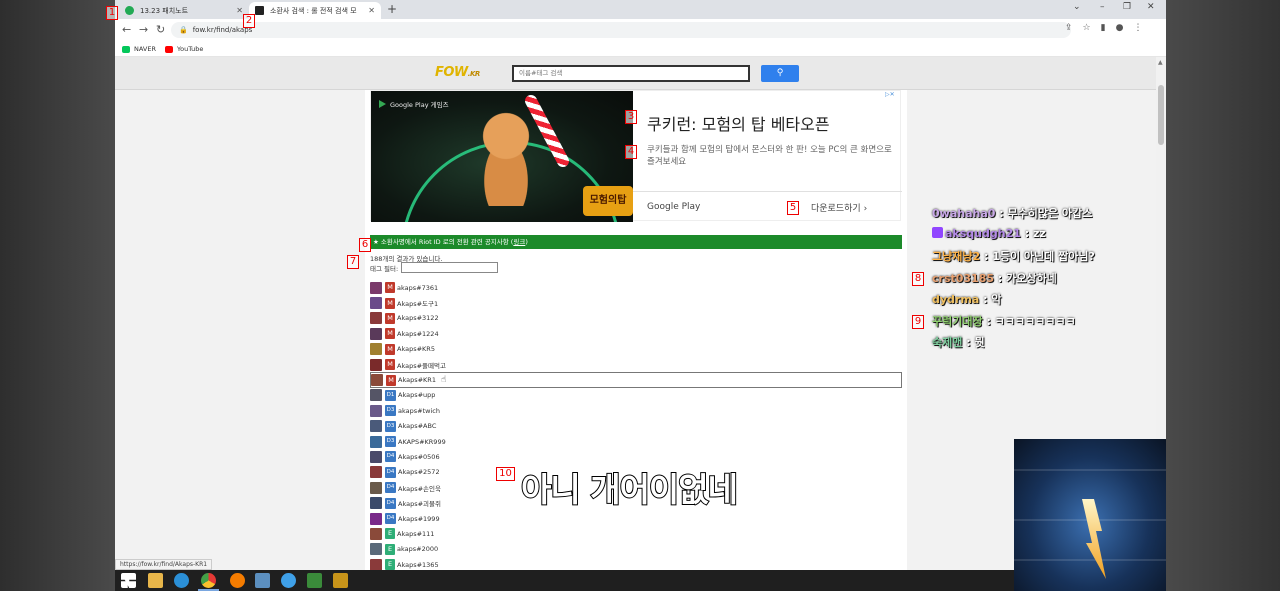 This screenshot has width=1280, height=591. Describe the element at coordinates (1077, 7) in the screenshot. I see `tab-search-icon: ⌄` at that location.